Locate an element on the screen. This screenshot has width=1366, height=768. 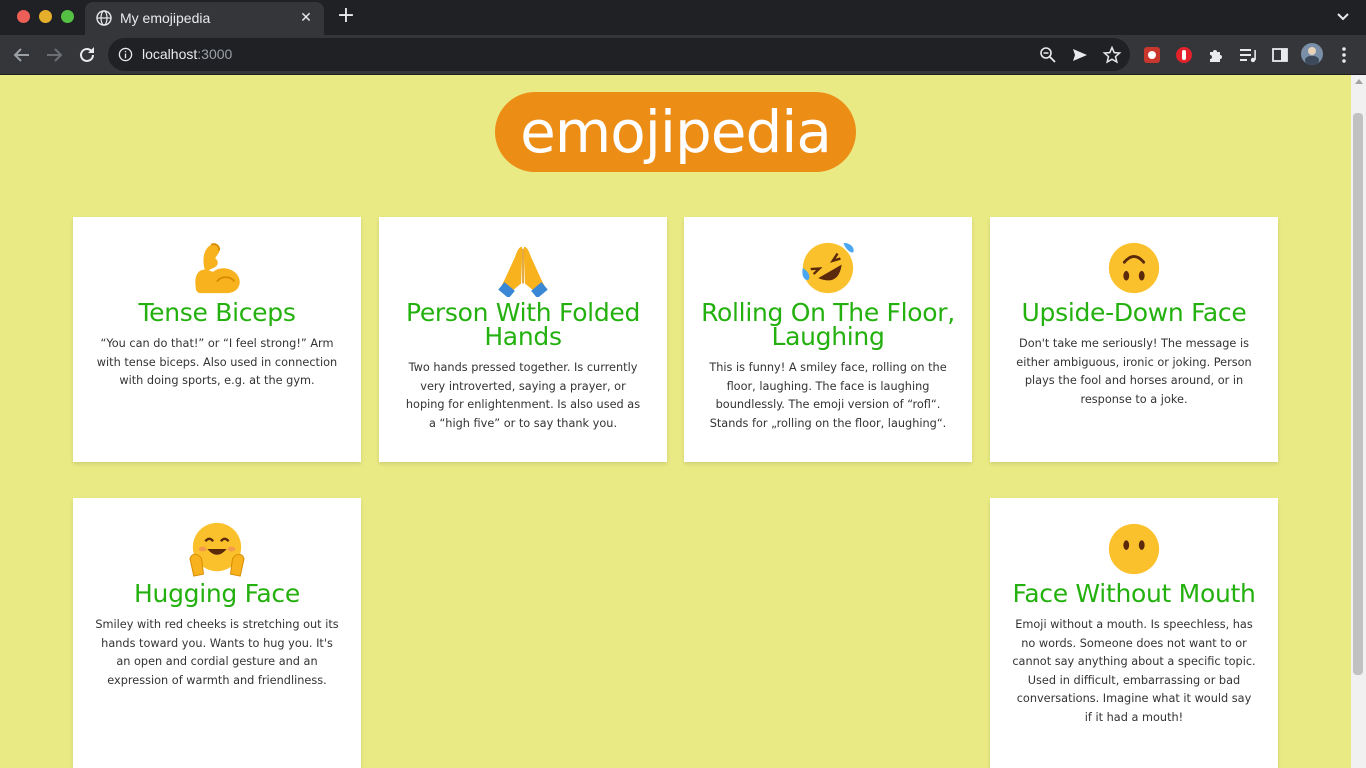
media-queue-icon is located at coordinates (1248, 55).